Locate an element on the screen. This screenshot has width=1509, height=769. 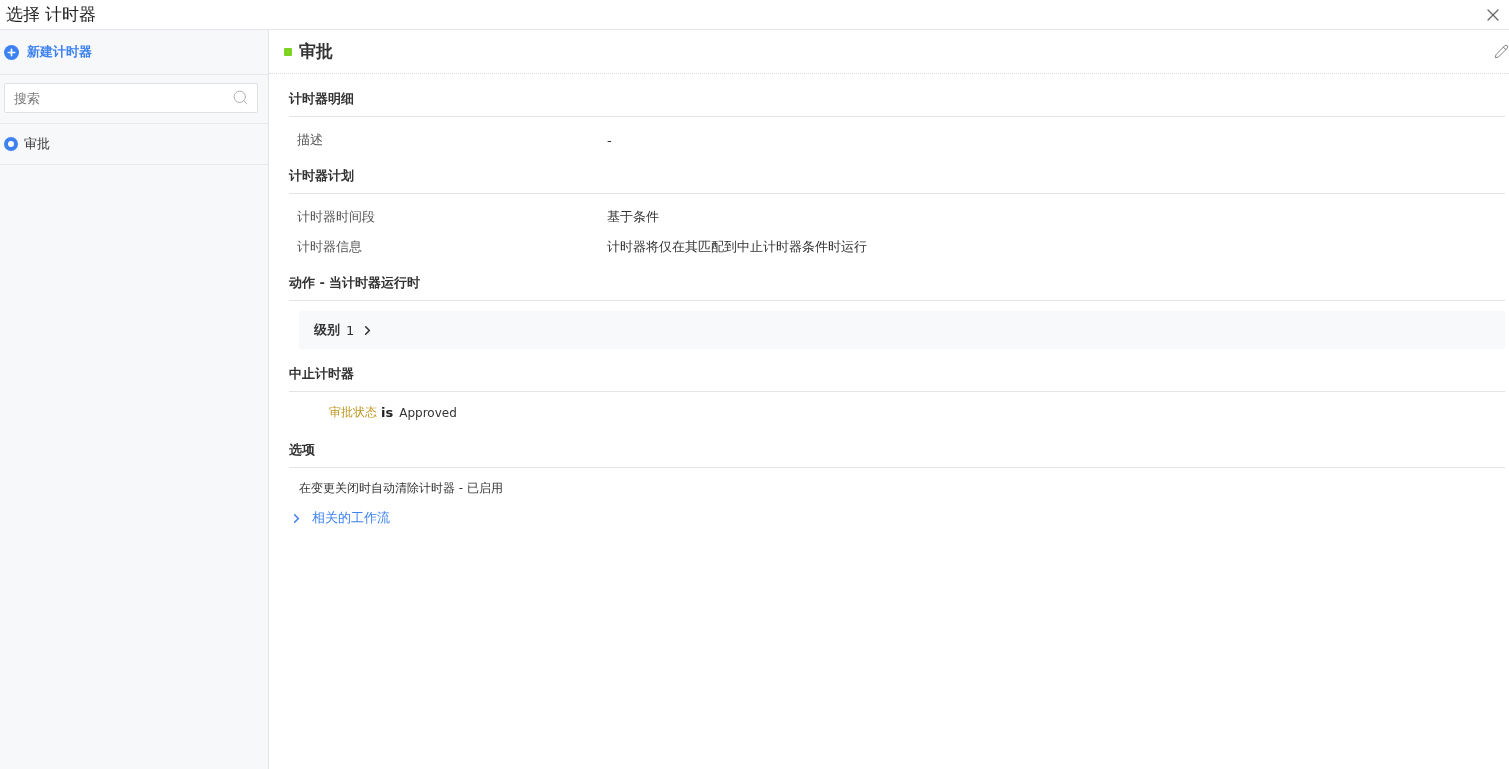
related-workflows-link: 相关的工作流 is located at coordinates (339, 515).